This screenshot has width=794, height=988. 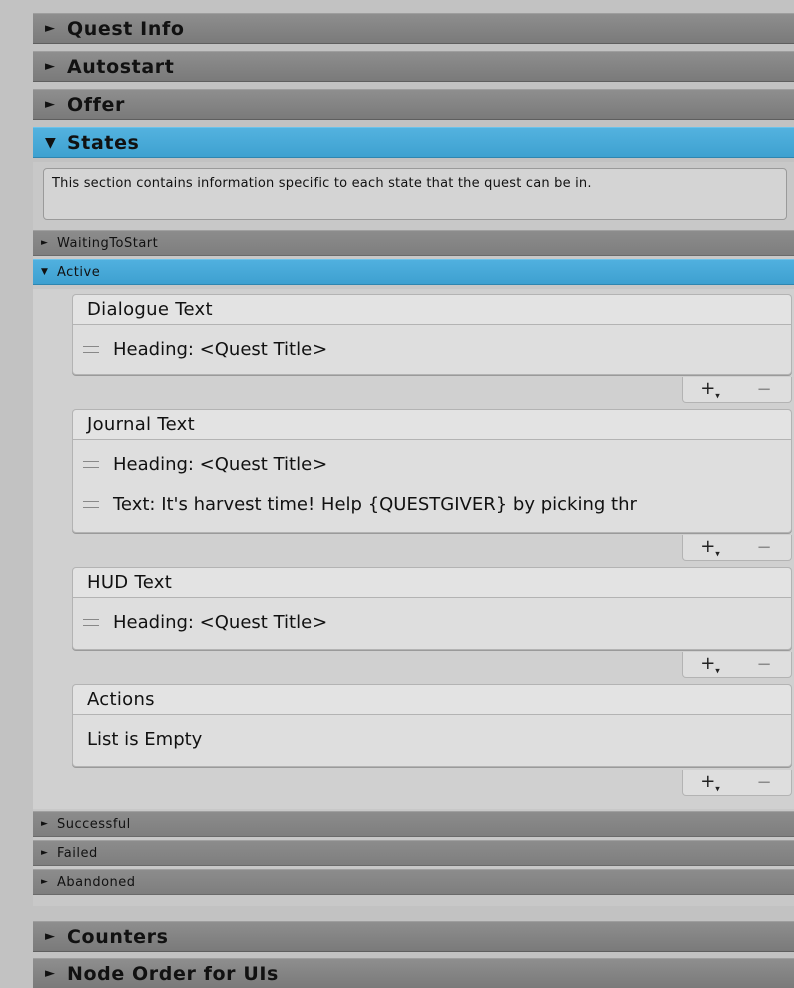 I want to click on actions-list: List is Empty, so click(x=432, y=740).